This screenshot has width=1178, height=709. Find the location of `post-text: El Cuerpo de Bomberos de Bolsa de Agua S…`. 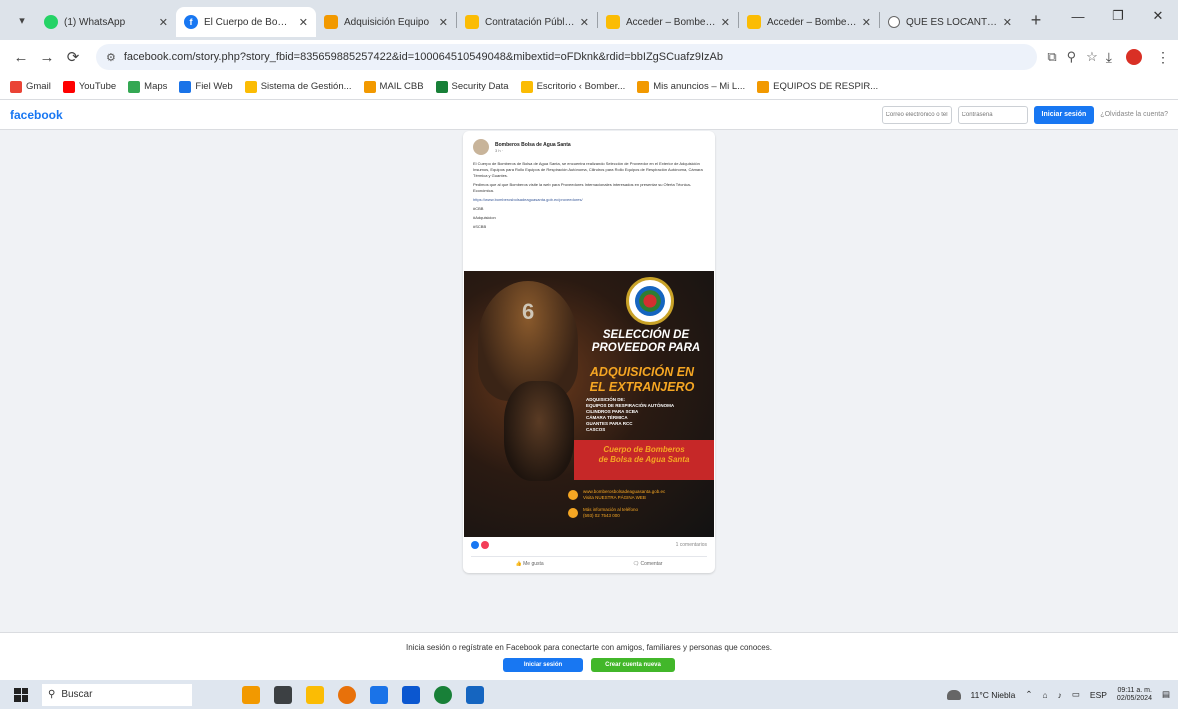

post-text: El Cuerpo de Bomberos de Bolsa de Agua S… is located at coordinates (589, 197).